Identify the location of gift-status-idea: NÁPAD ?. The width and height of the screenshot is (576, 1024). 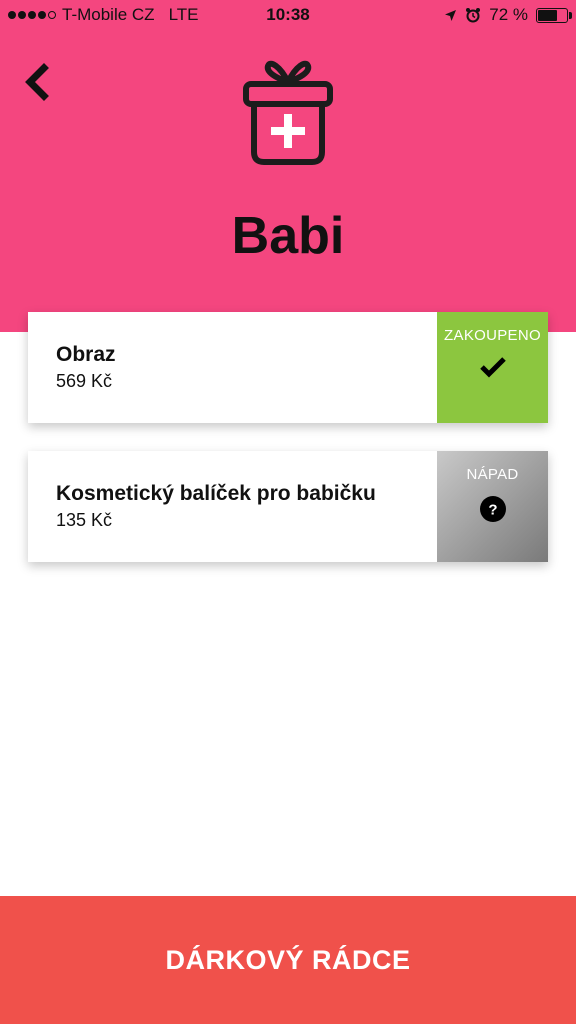
(492, 506).